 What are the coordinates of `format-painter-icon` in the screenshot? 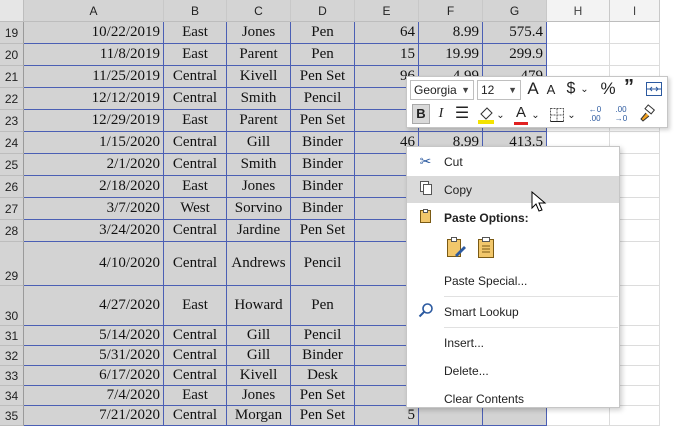 It's located at (647, 114).